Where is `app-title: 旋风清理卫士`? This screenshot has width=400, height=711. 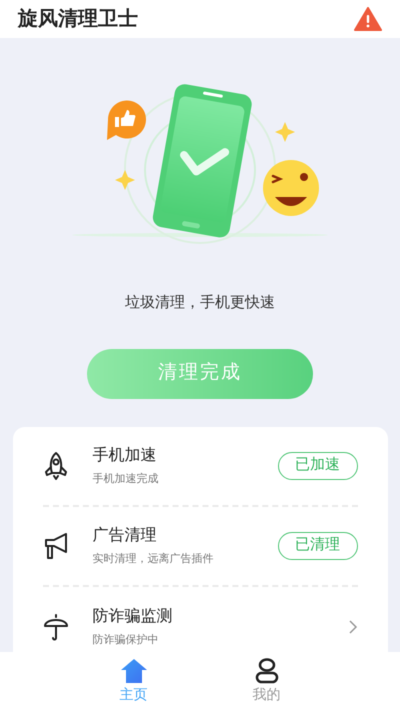
app-title: 旋风清理卫士 is located at coordinates (78, 19).